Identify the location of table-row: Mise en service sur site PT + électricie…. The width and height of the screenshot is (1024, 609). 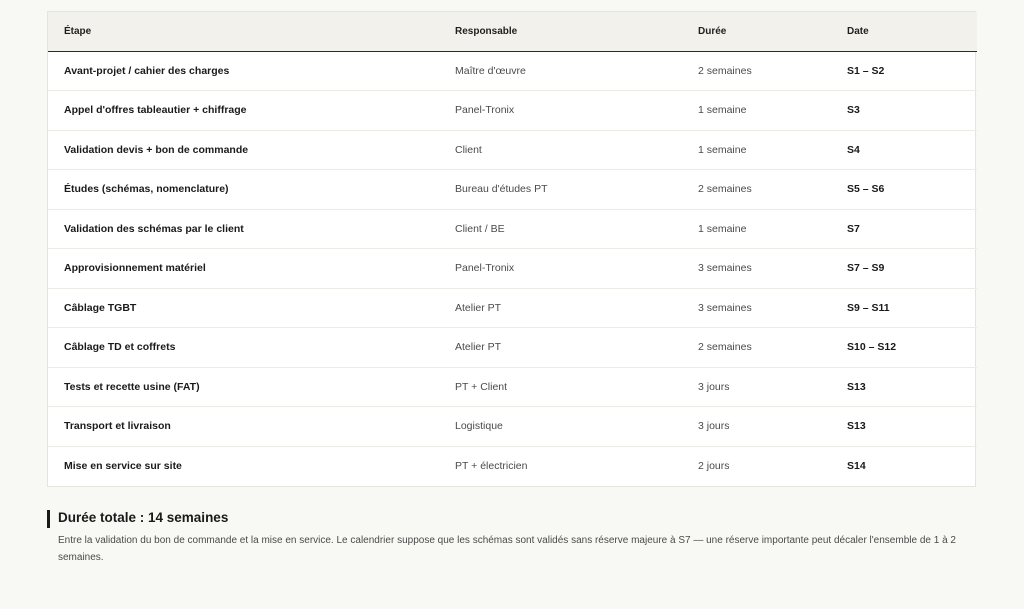
(512, 466).